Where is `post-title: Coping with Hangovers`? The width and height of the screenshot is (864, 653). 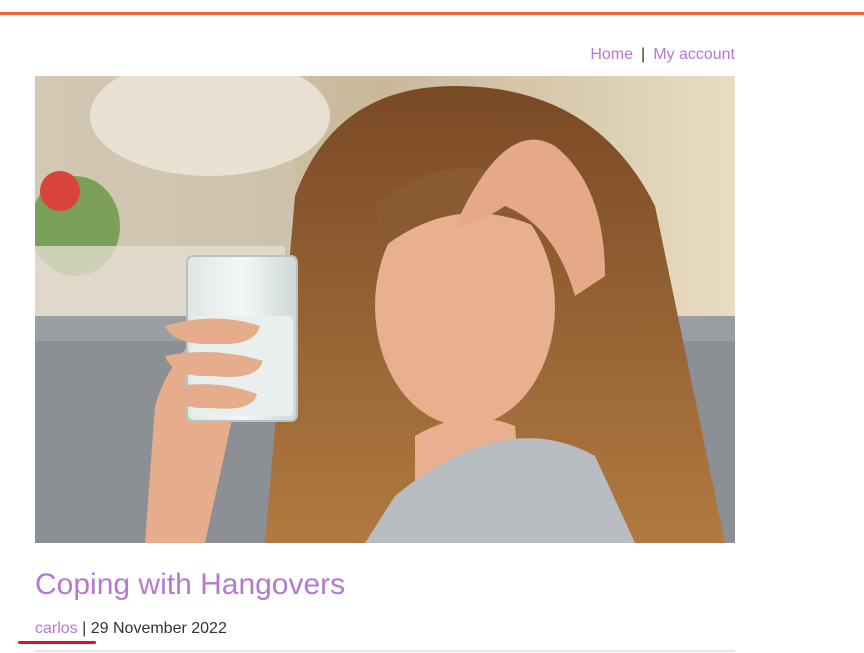 post-title: Coping with Hangovers is located at coordinates (190, 584).